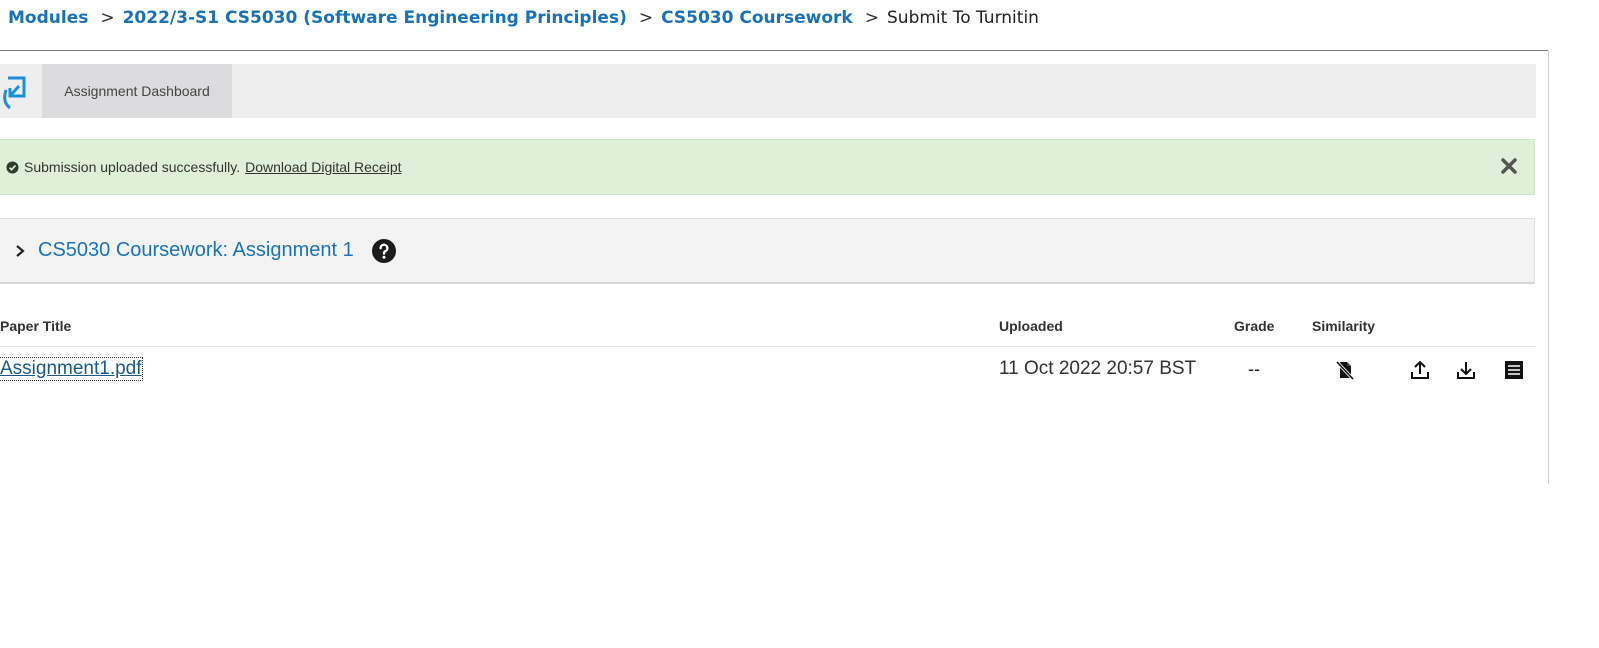 This screenshot has height=648, width=1599. Describe the element at coordinates (768, 346) in the screenshot. I see `table-row-divider` at that location.